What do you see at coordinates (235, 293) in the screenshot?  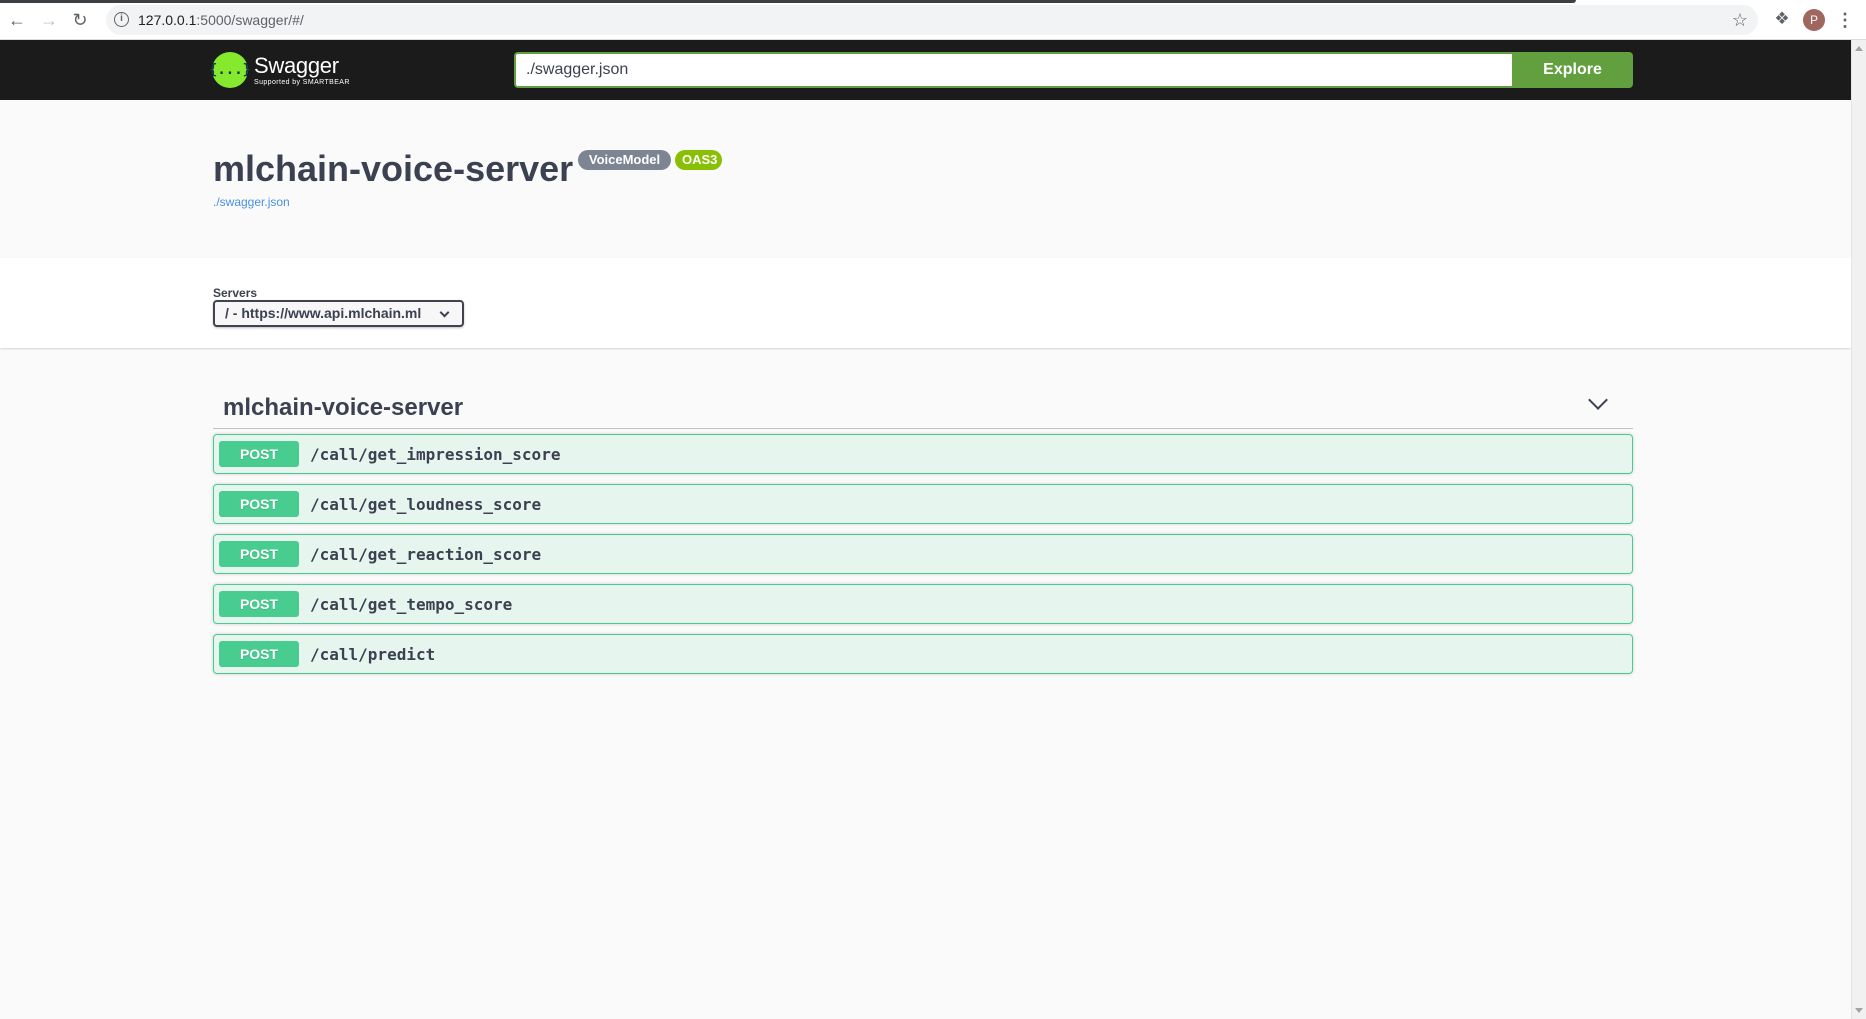 I see `servers-label: Servers` at bounding box center [235, 293].